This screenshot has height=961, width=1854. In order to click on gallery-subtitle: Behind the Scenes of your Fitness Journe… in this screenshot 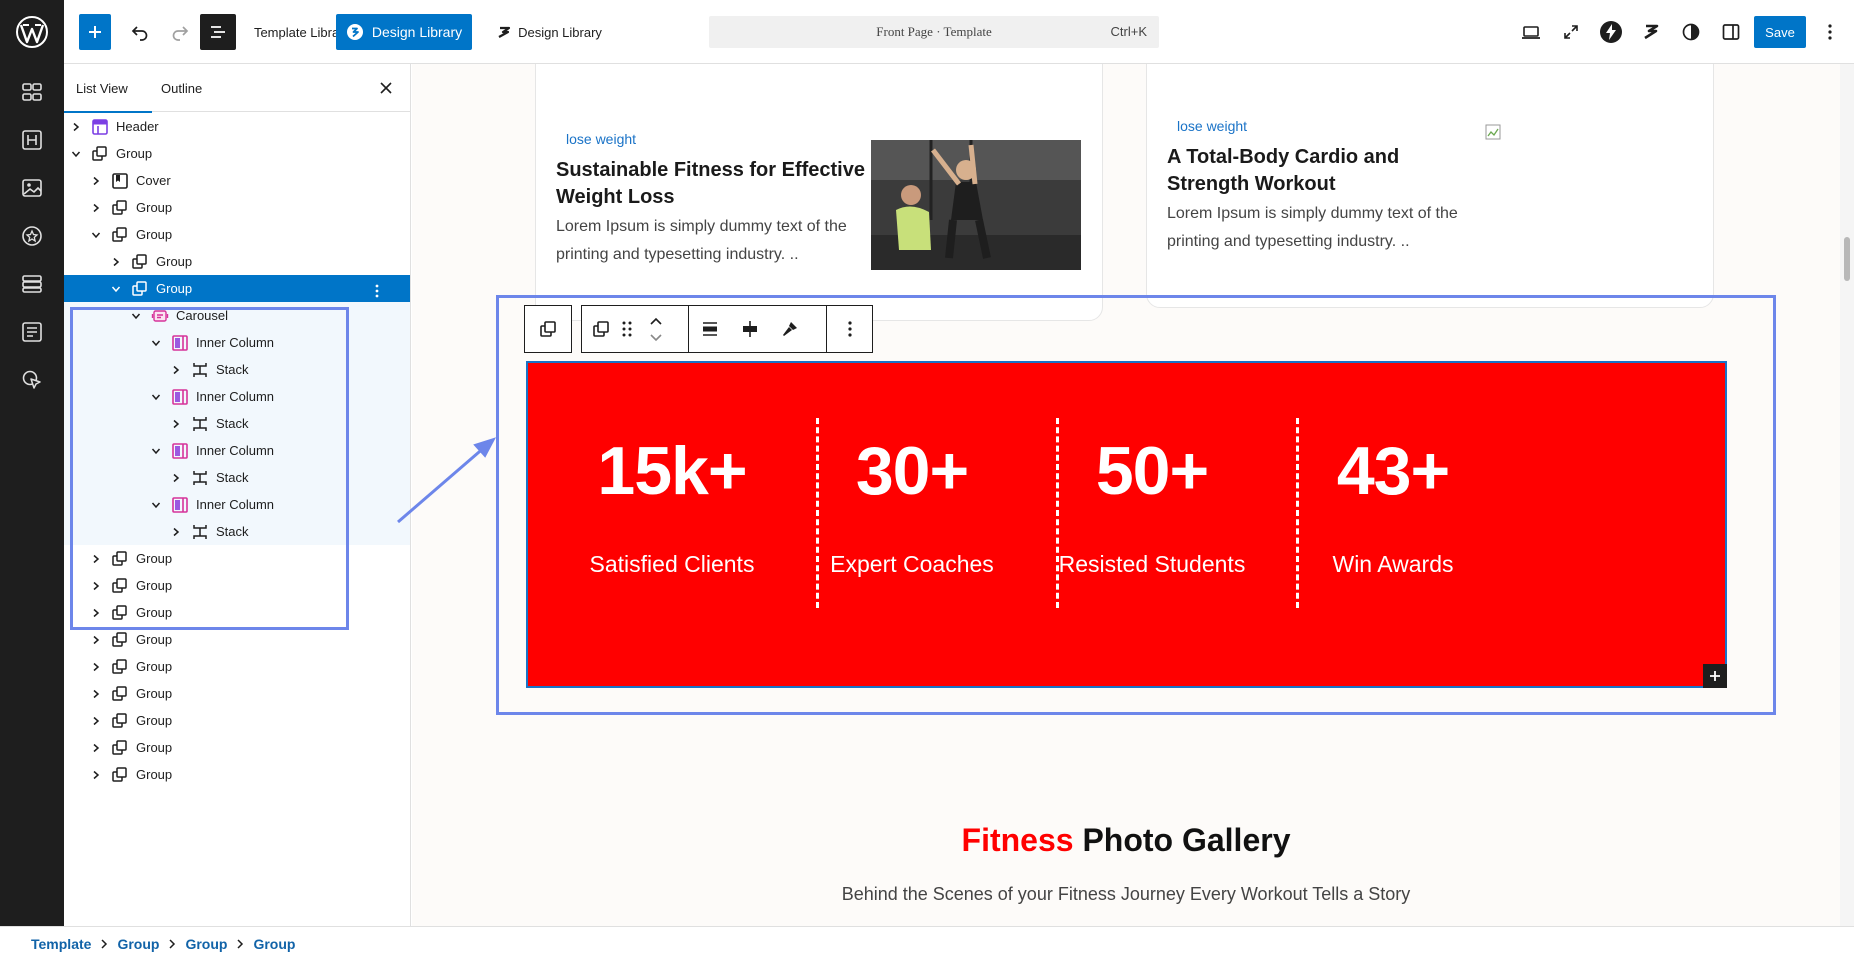, I will do `click(1126, 894)`.